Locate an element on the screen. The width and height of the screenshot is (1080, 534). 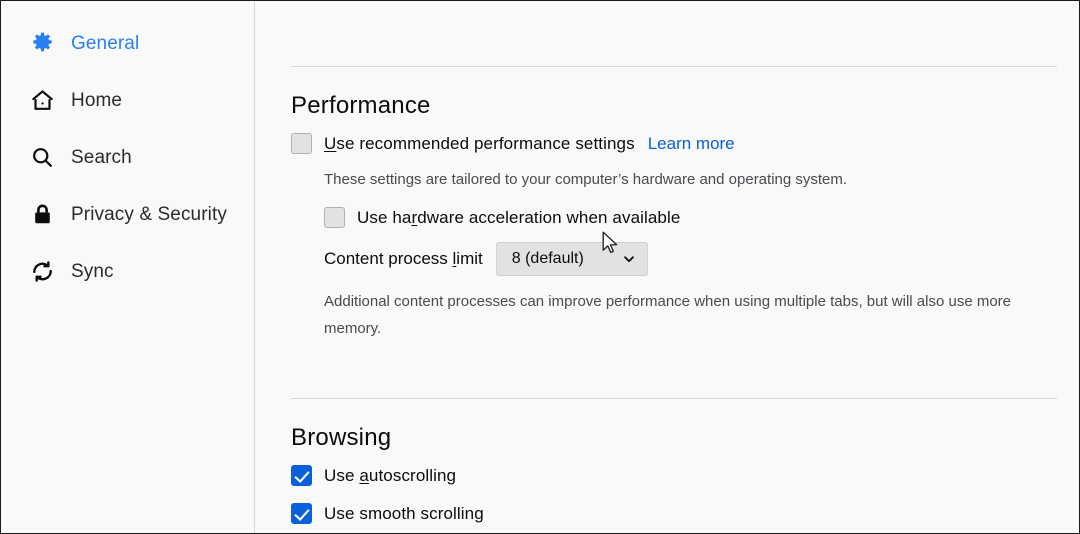
sidebar-item-label: Search is located at coordinates (101, 157).